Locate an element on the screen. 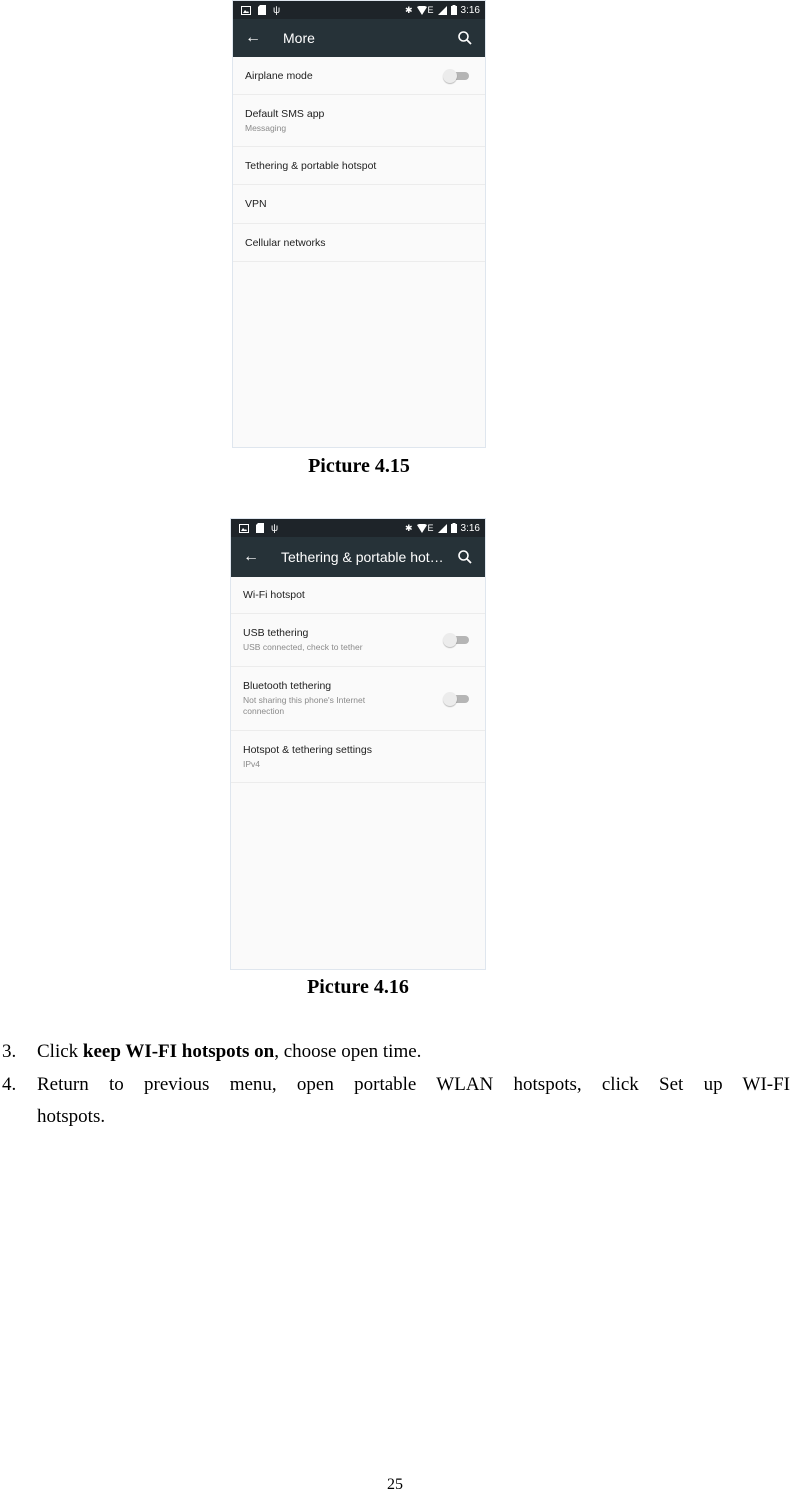  setting-hotspot-tethering-settings: Hotspot & tethering settings IPv4 is located at coordinates (358, 757).